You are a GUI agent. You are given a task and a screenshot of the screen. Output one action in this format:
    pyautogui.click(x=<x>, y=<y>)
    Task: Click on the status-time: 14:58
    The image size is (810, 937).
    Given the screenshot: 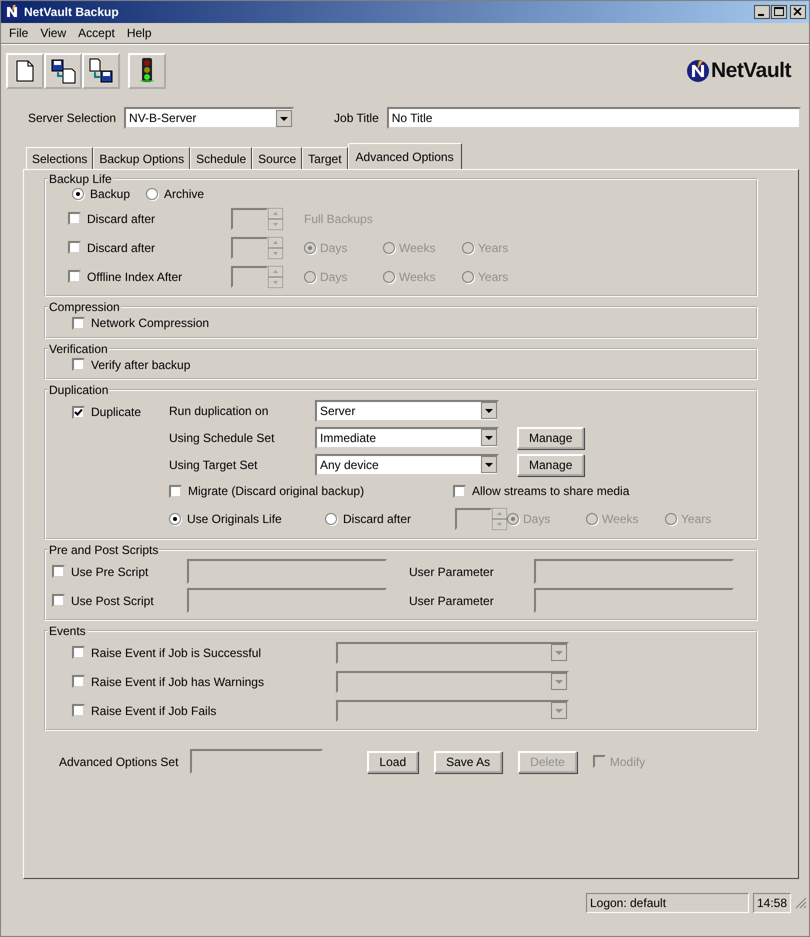 What is the action you would take?
    pyautogui.click(x=771, y=903)
    